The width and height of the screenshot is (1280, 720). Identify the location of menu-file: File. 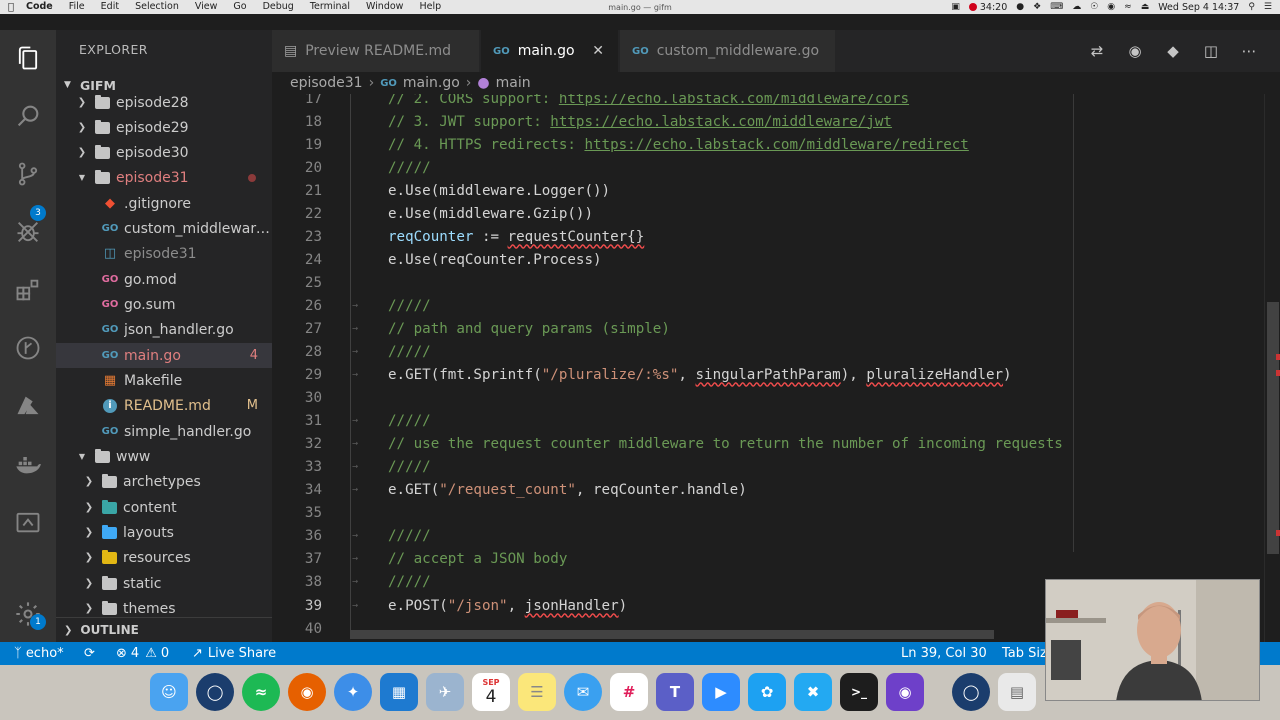
(77, 7).